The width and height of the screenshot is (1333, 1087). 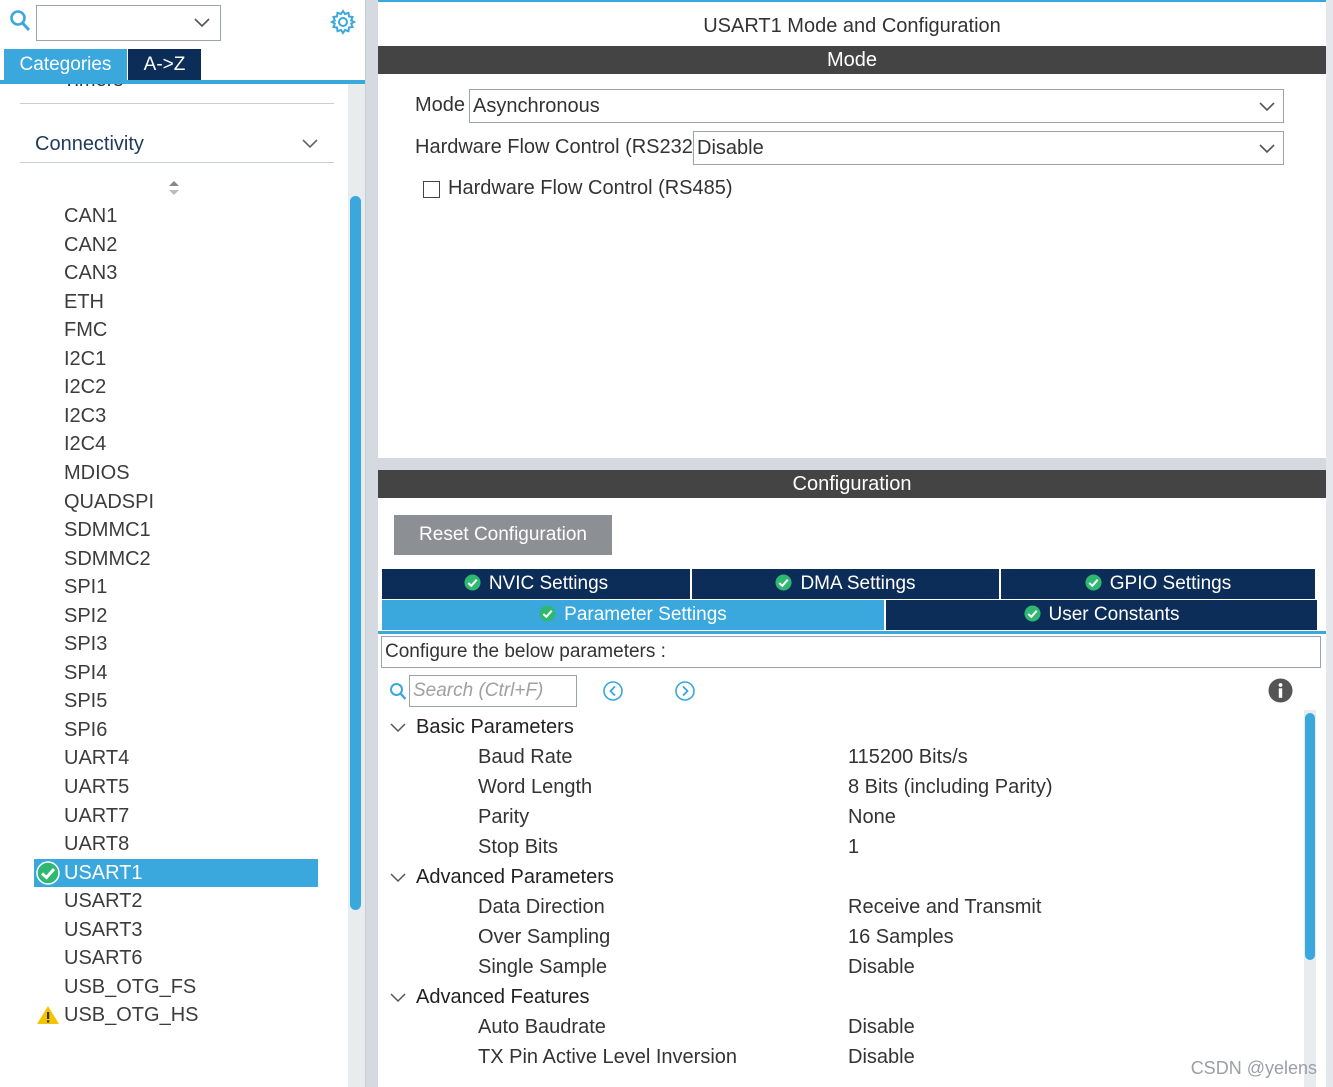 I want to click on parameter-section: Basic Parameters, so click(x=481, y=727).